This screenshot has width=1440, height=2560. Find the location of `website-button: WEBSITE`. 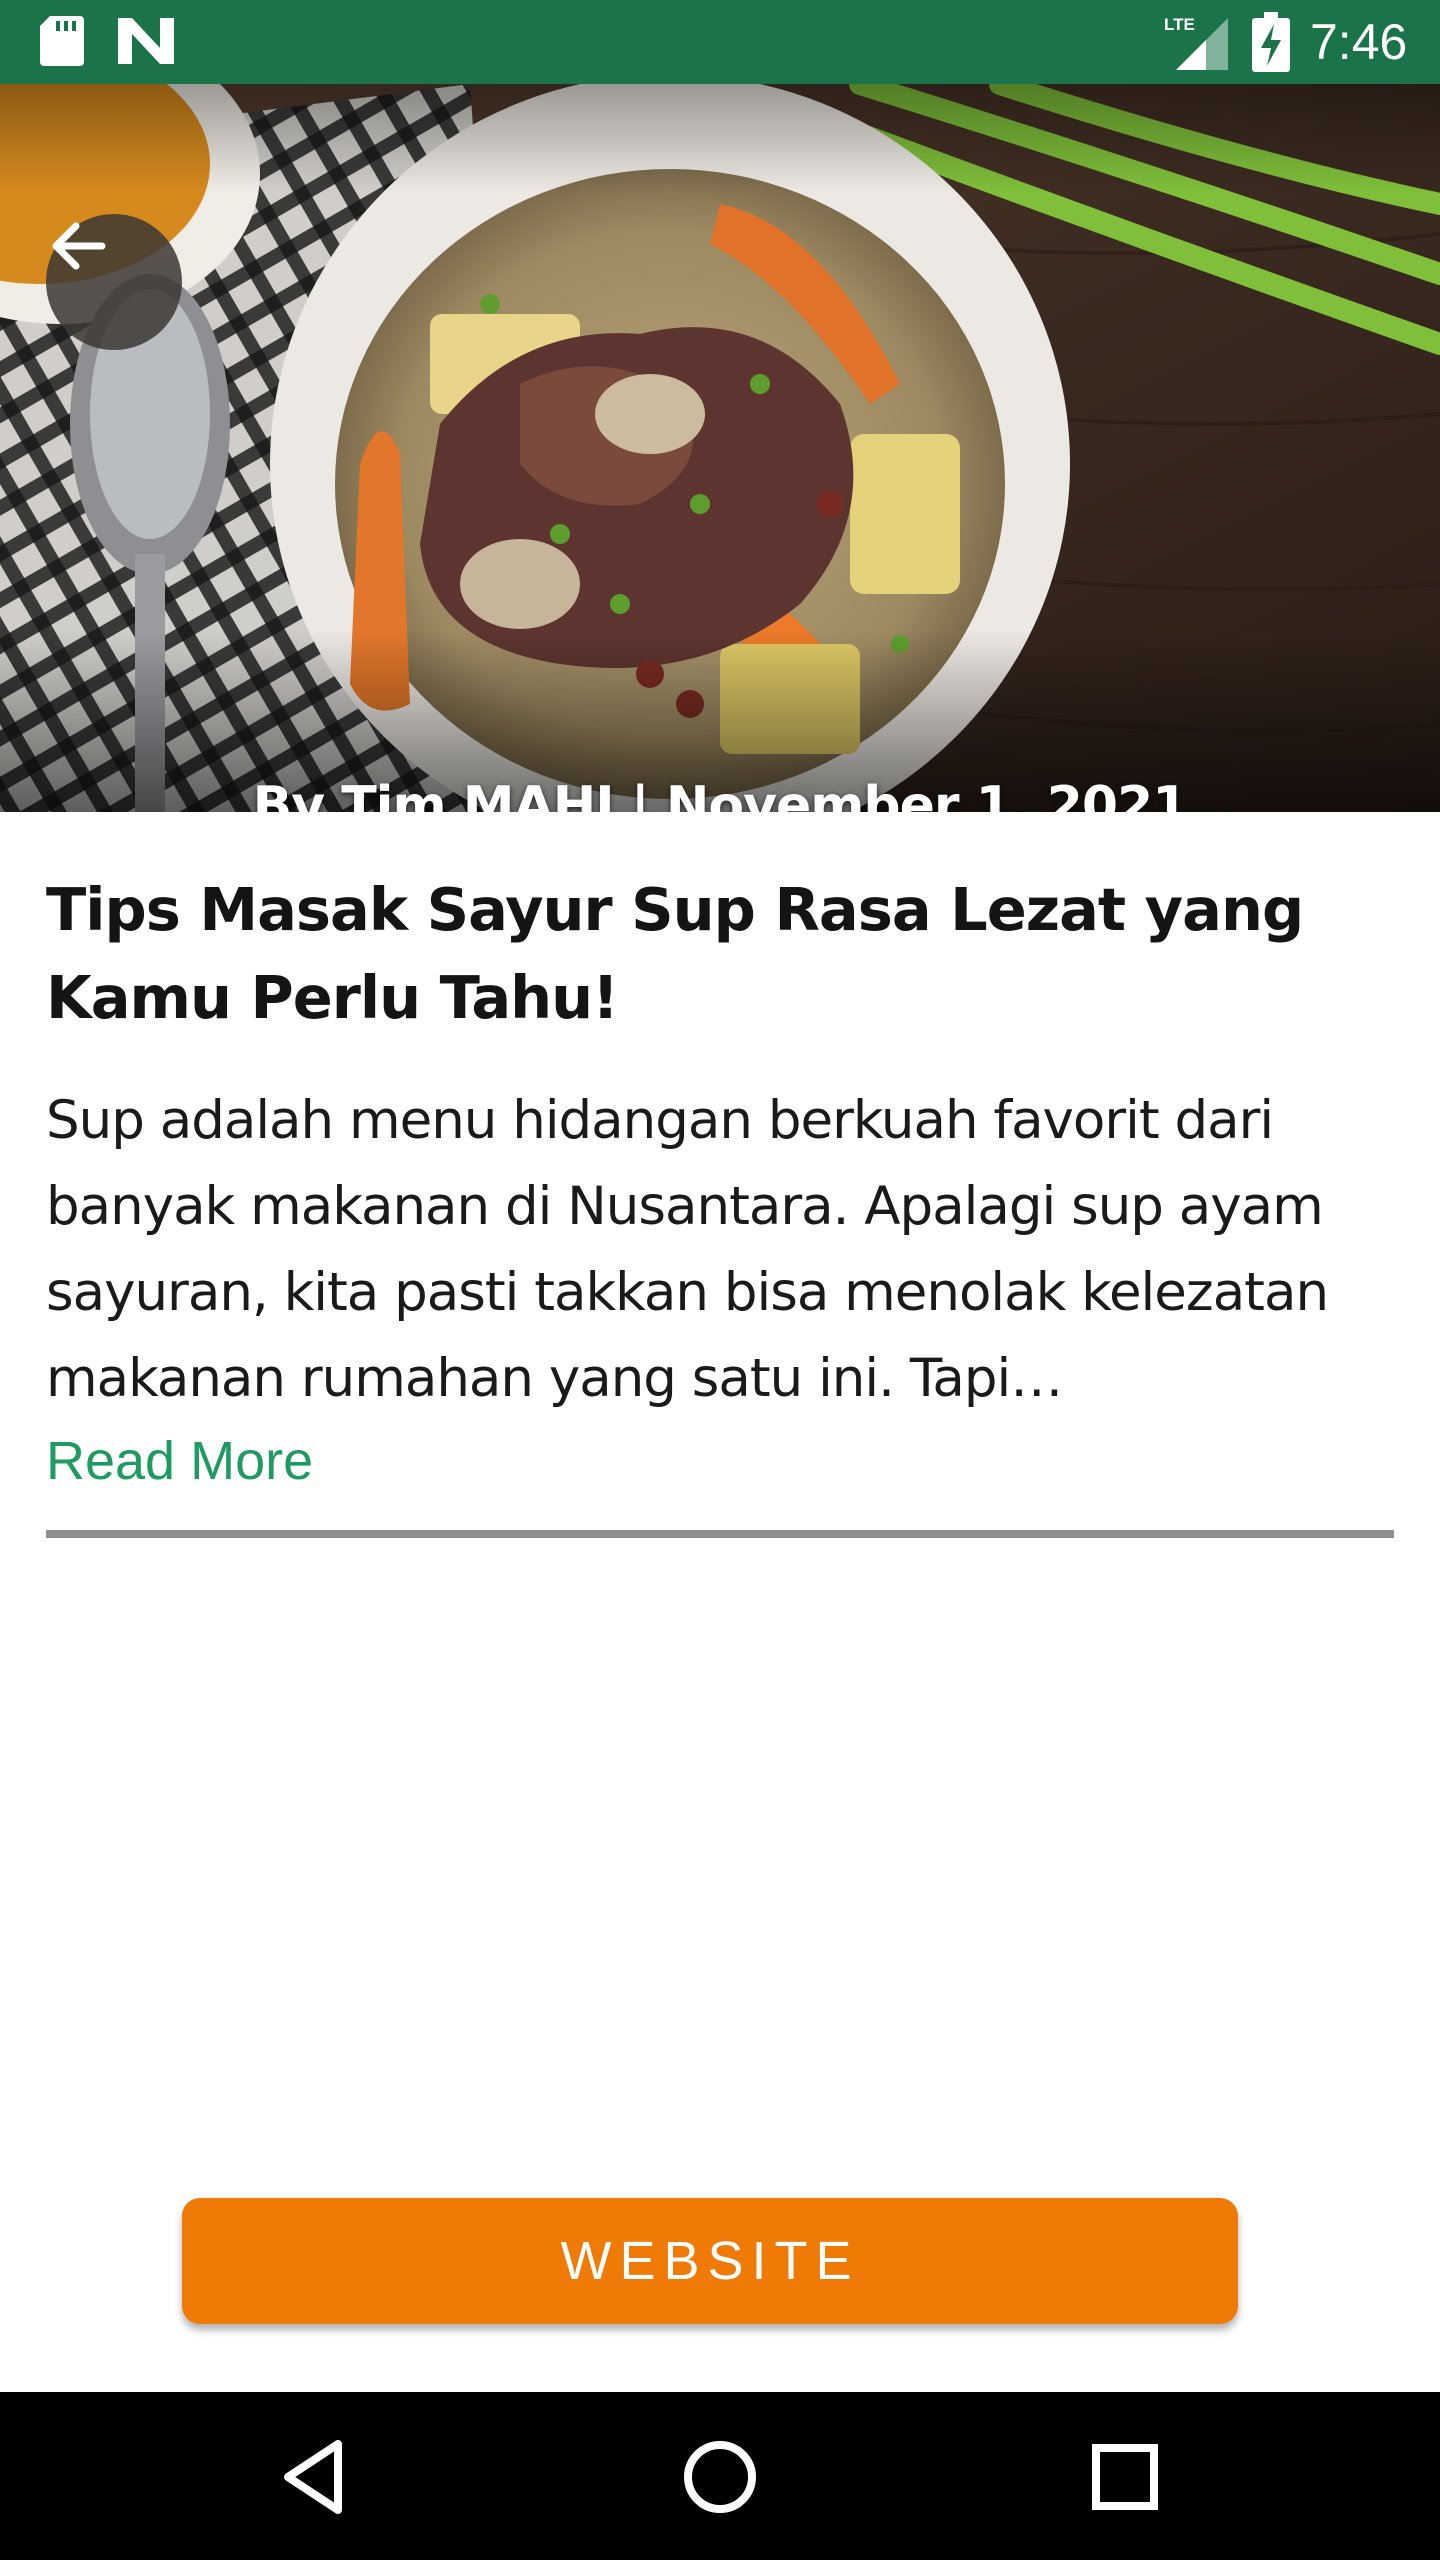

website-button: WEBSITE is located at coordinates (710, 2261).